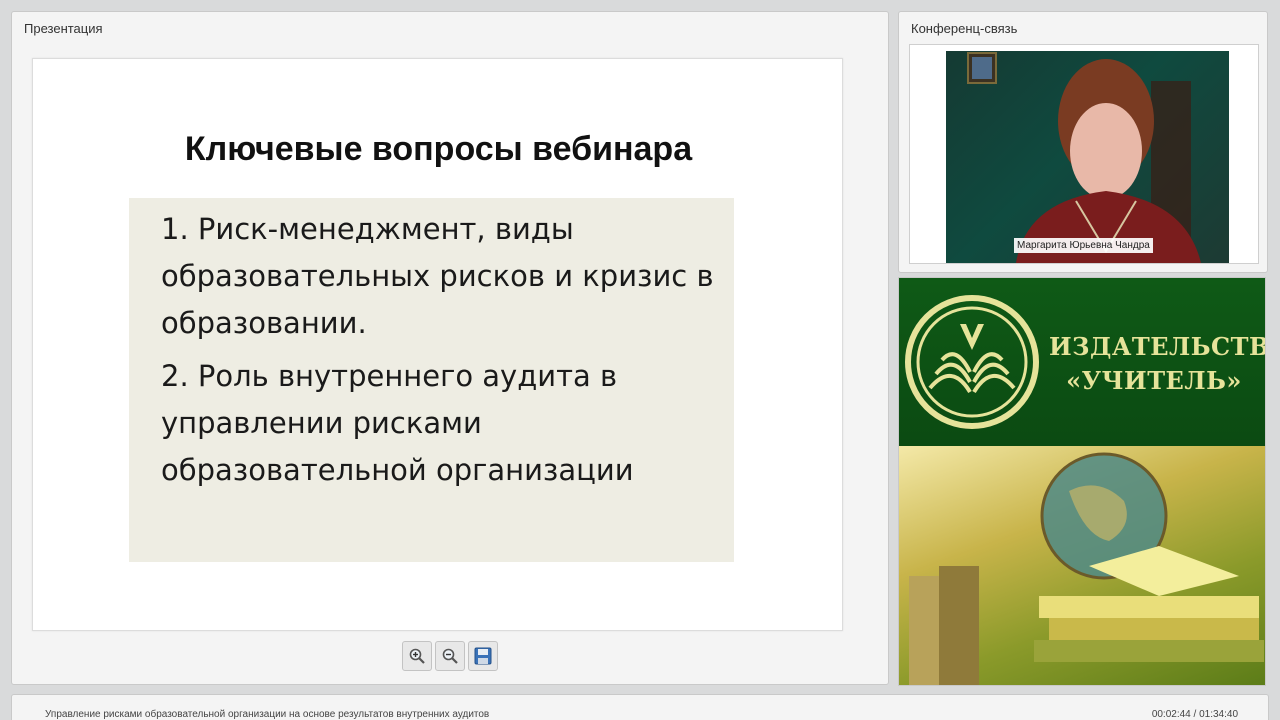  Describe the element at coordinates (964, 28) in the screenshot. I see `conference-panel-title: Конференц-связь` at that location.